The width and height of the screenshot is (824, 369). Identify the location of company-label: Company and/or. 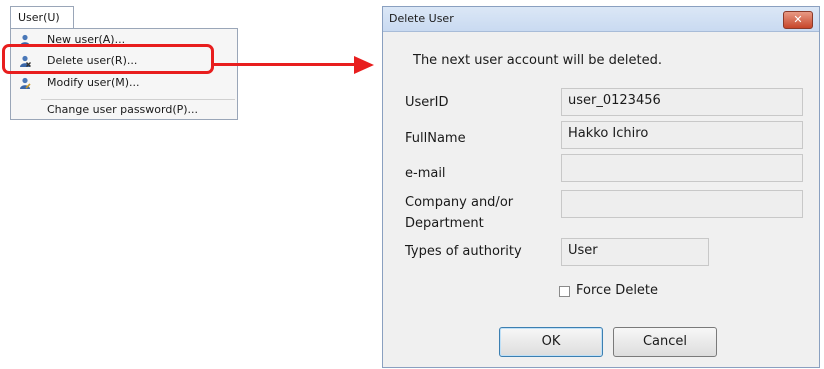
(459, 202).